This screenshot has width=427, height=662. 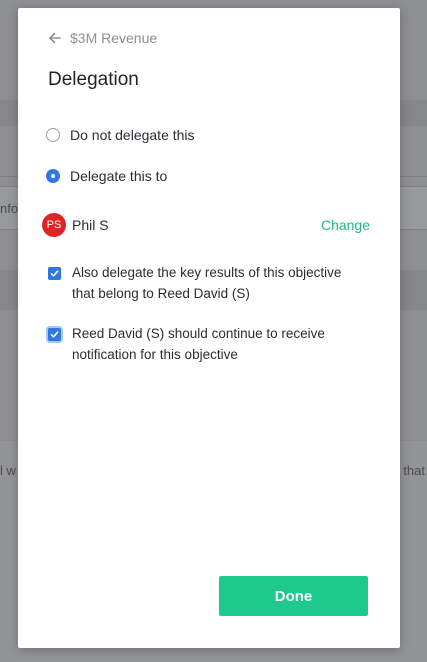 I want to click on option-label: Delegate this to, so click(x=119, y=176).